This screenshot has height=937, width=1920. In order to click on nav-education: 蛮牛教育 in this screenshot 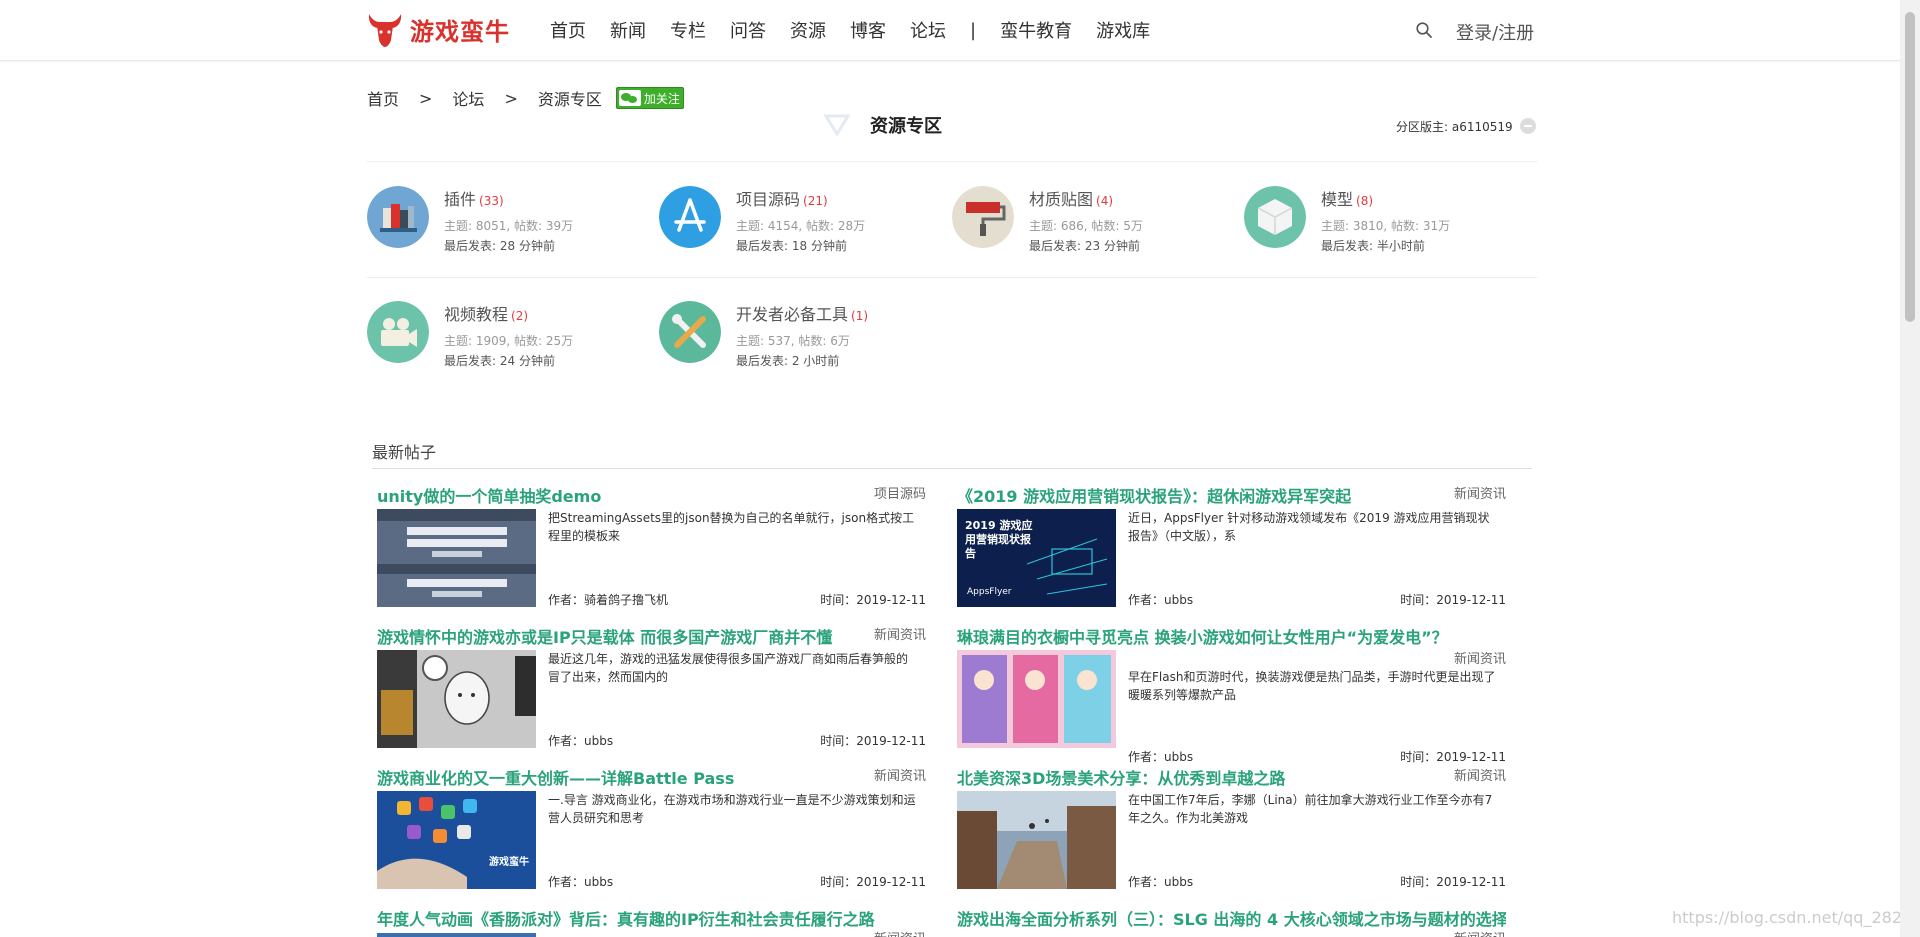, I will do `click(1036, 30)`.